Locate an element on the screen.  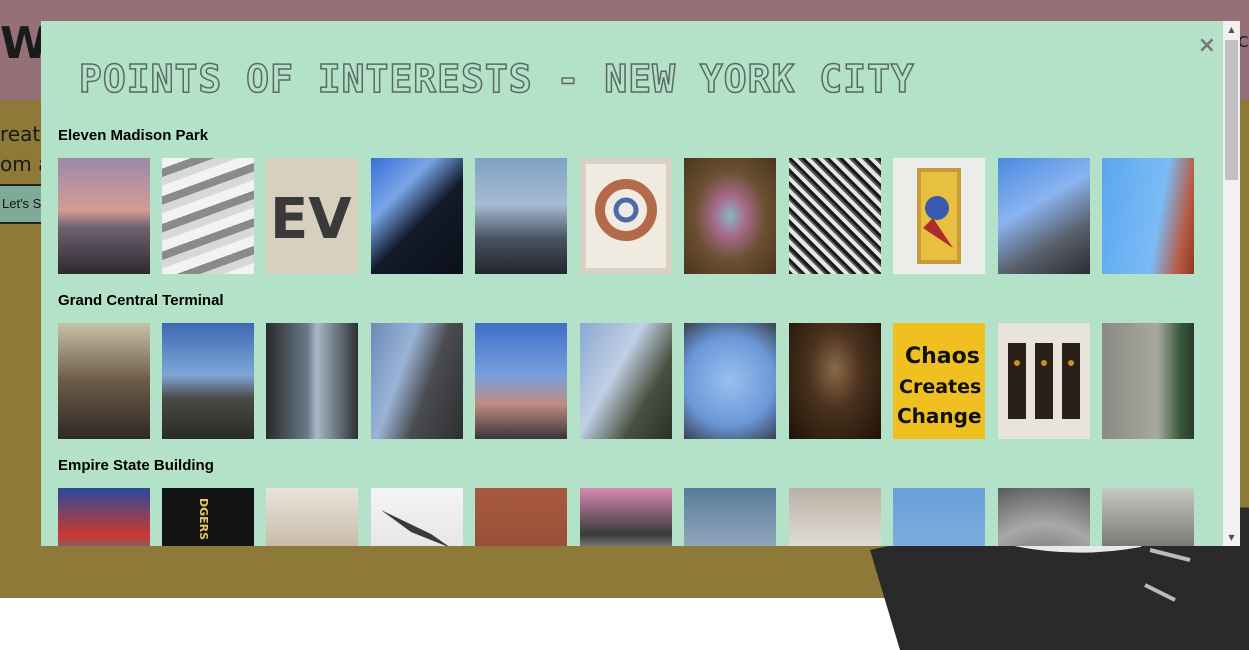
svg-text: Change is located at coordinates (939, 416).